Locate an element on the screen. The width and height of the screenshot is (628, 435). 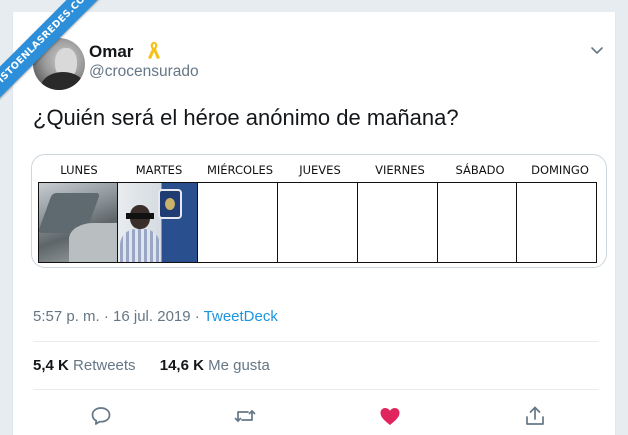
chevron-down-icon is located at coordinates (597, 50).